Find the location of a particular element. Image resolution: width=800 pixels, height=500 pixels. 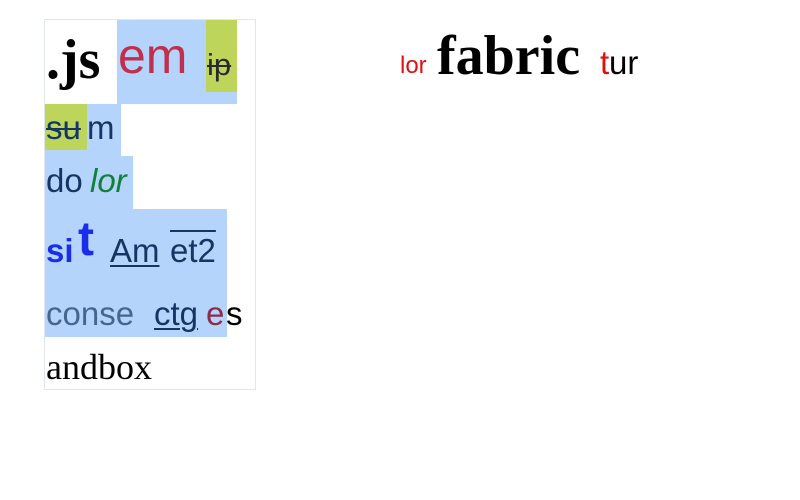

styled-text-object: lor fabric t ur is located at coordinates (525, 56).